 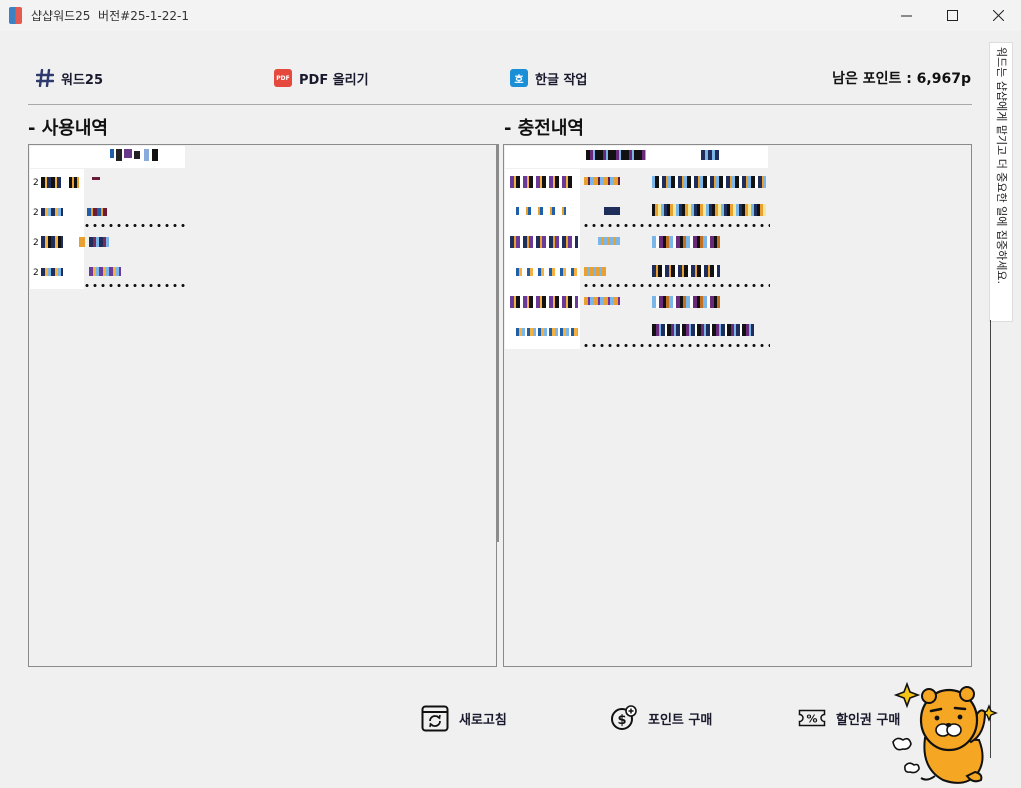 What do you see at coordinates (544, 128) in the screenshot?
I see `charge-history-title: - 충전내역` at bounding box center [544, 128].